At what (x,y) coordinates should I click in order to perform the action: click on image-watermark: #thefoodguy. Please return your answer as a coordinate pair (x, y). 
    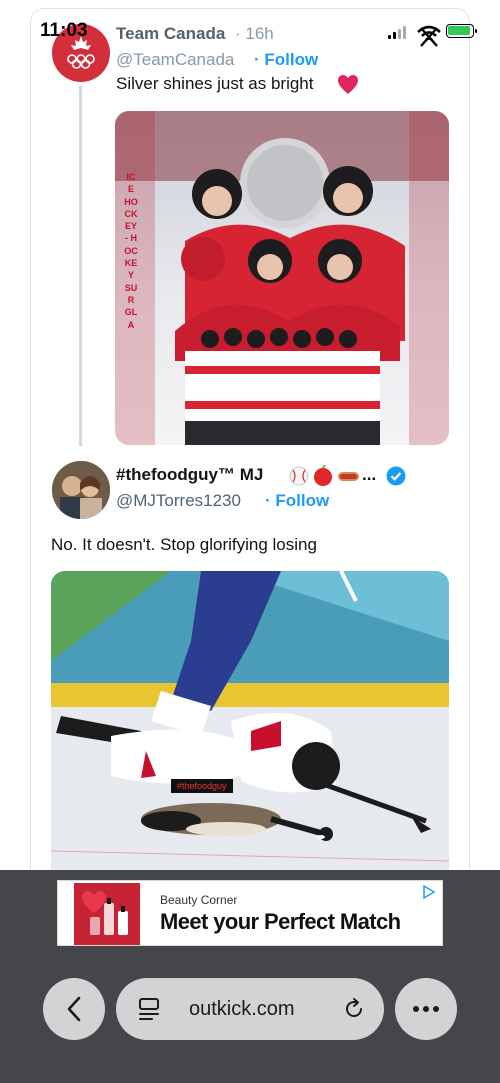
    Looking at the image, I should click on (202, 786).